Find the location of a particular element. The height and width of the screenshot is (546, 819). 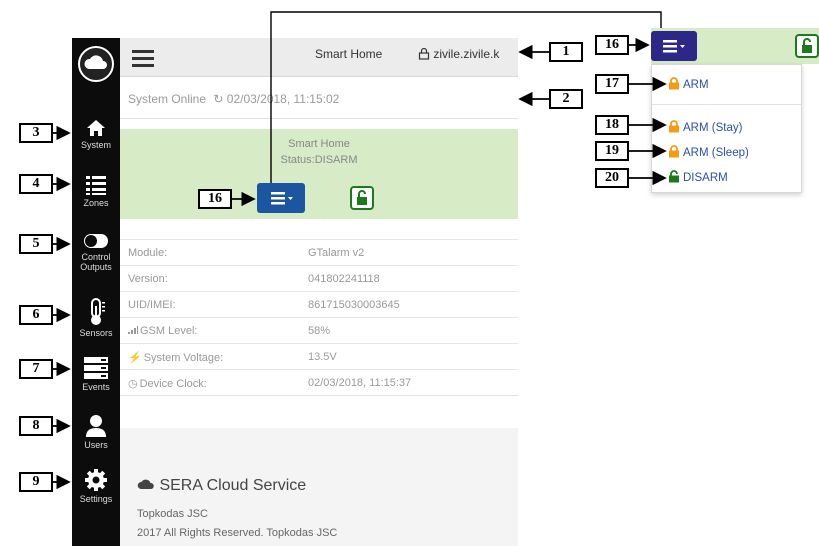

callout-16: 16 is located at coordinates (215, 199).